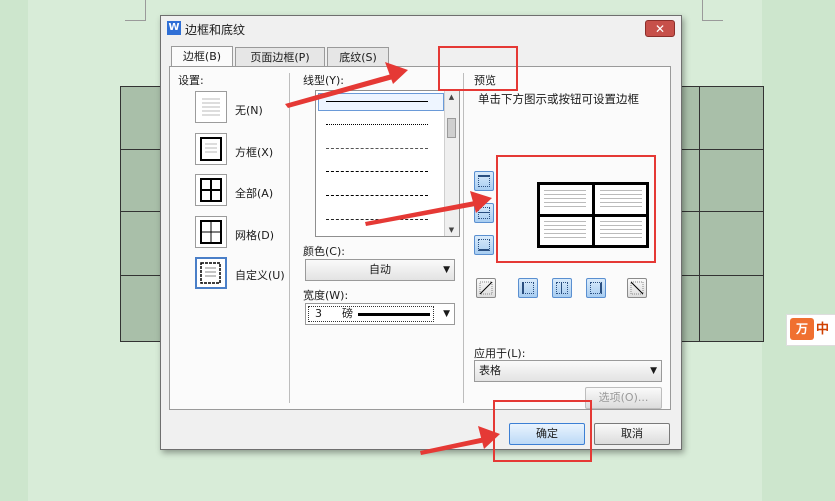  What do you see at coordinates (562, 288) in the screenshot?
I see `inside-vertical-border-button` at bounding box center [562, 288].